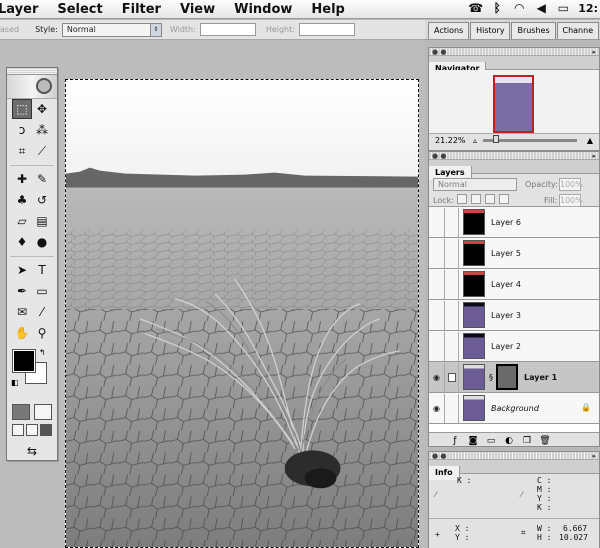 The width and height of the screenshot is (600, 548). Describe the element at coordinates (22, 179) in the screenshot. I see `healing-brush-tool: ✚` at that location.